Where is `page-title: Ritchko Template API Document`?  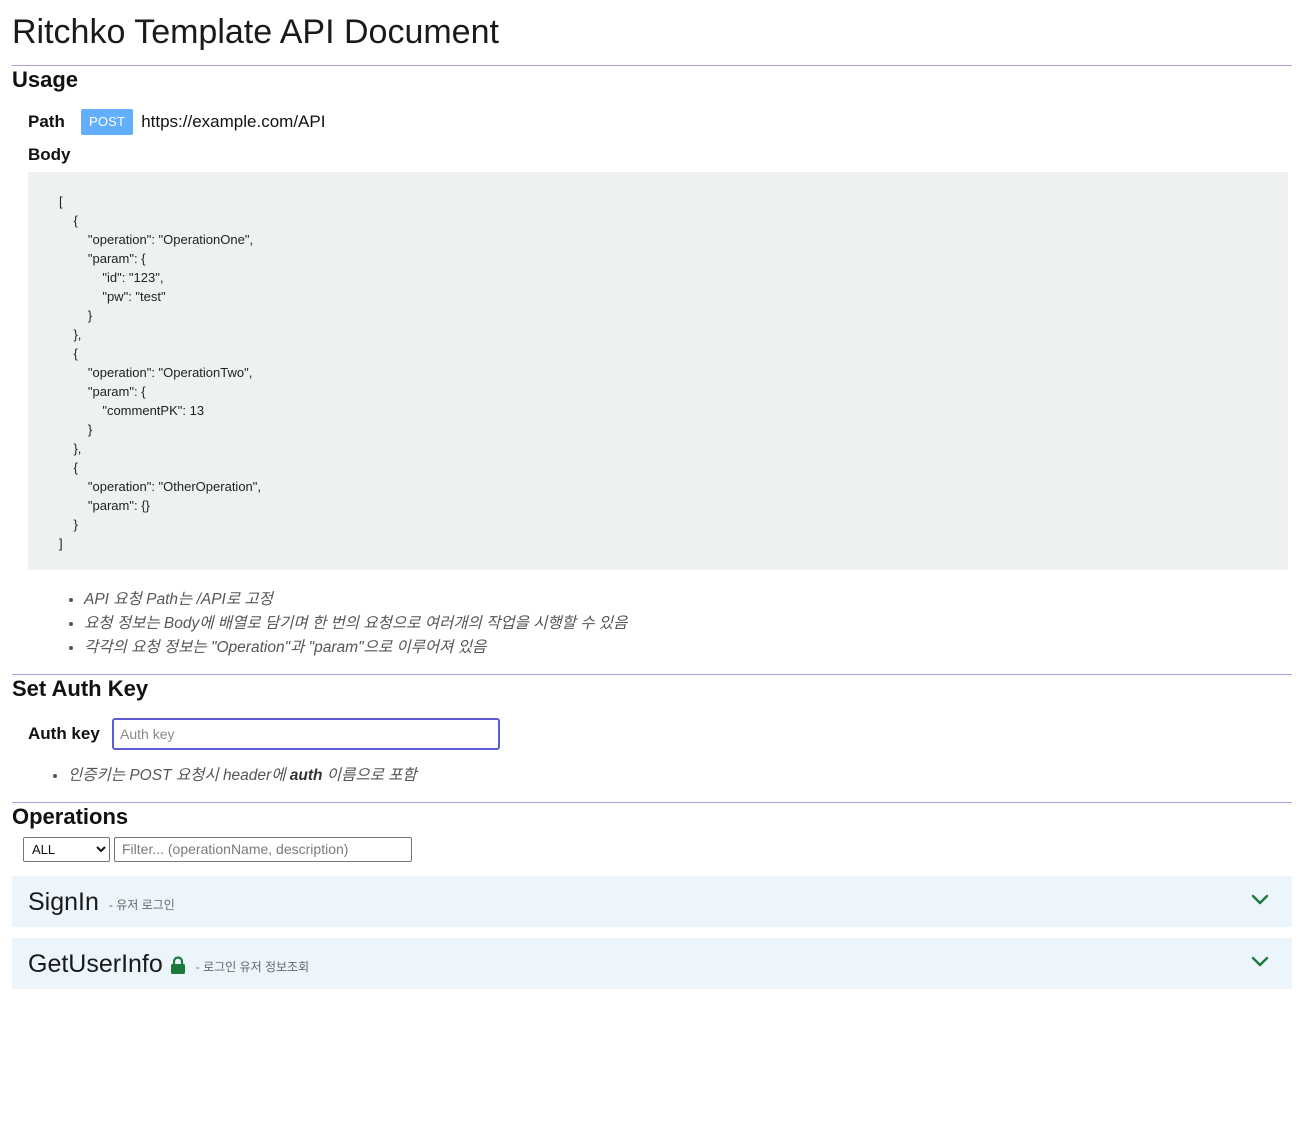 page-title: Ritchko Template API Document is located at coordinates (255, 32).